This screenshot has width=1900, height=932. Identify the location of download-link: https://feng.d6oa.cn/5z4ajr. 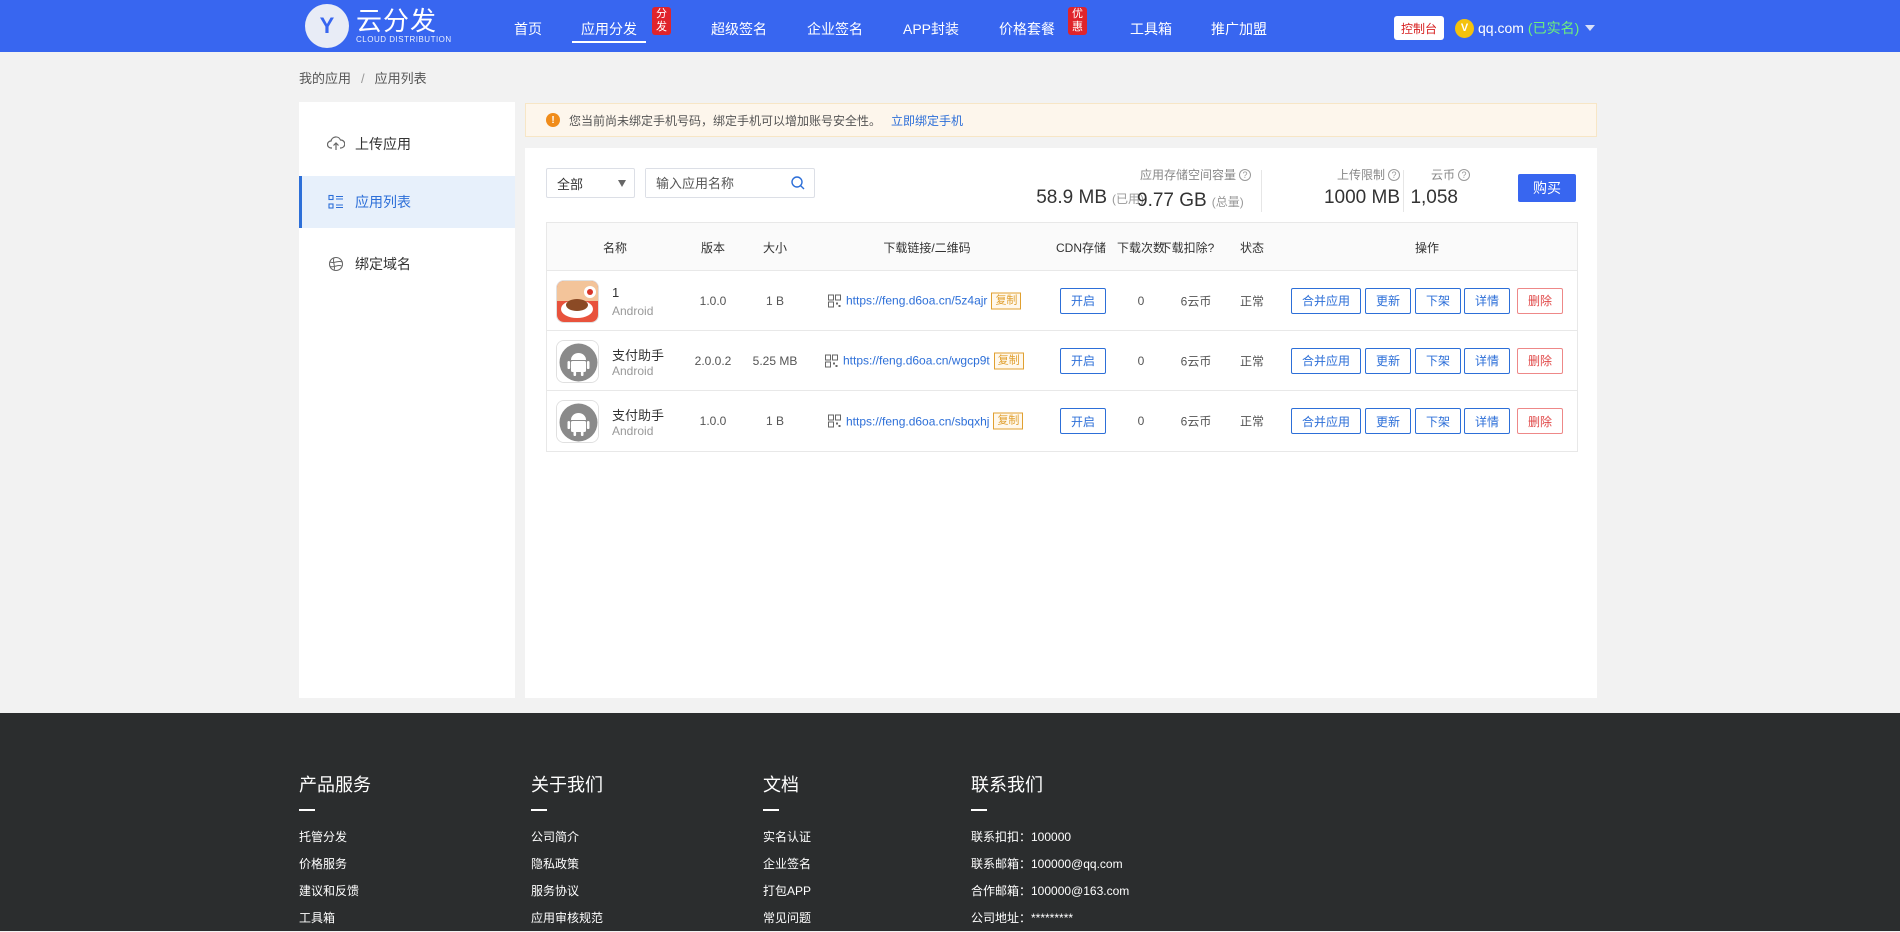
(916, 301).